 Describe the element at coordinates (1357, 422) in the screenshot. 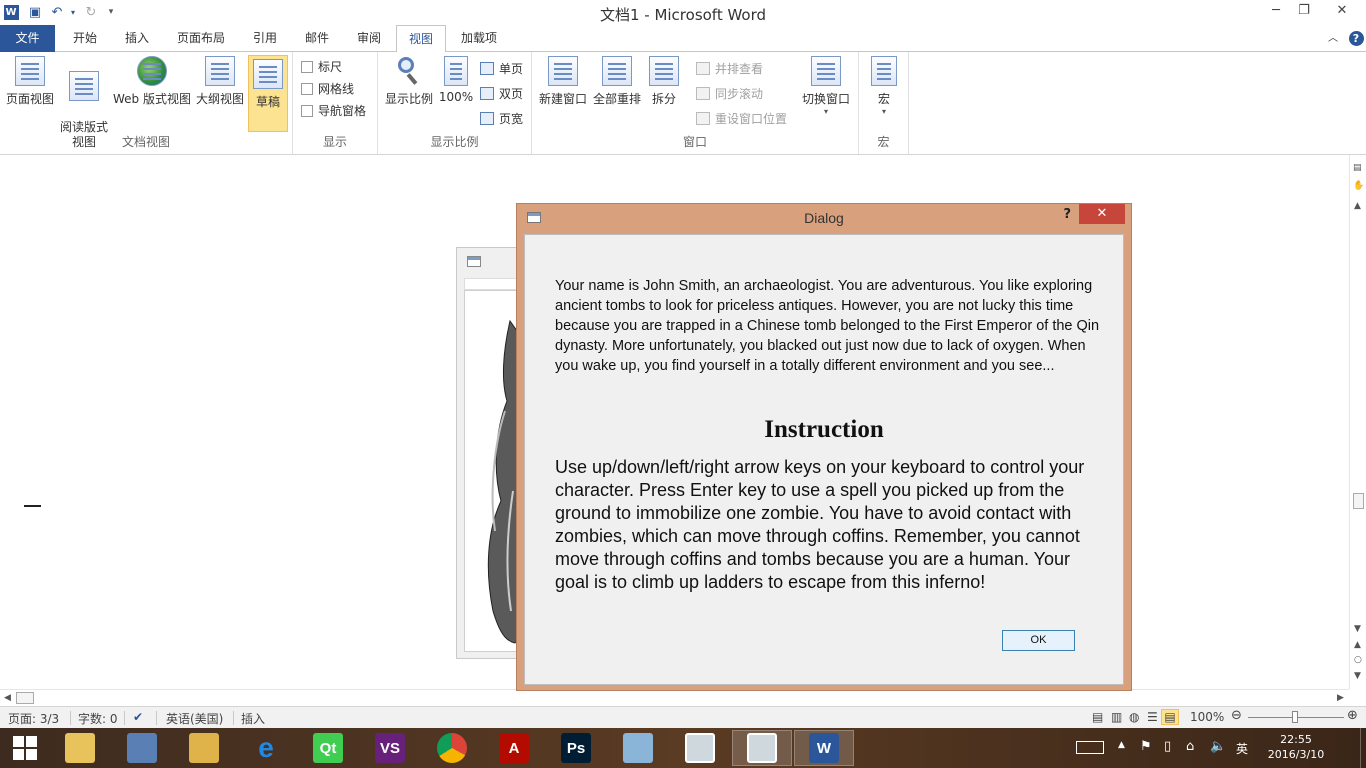

I see `vertical-scrollbar: ▤ ✋ ▲ ▼ ▲ ○ ▼` at that location.